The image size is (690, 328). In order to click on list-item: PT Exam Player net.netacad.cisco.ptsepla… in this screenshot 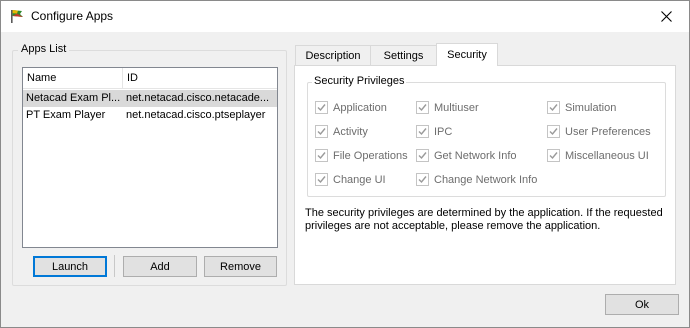, I will do `click(150, 115)`.